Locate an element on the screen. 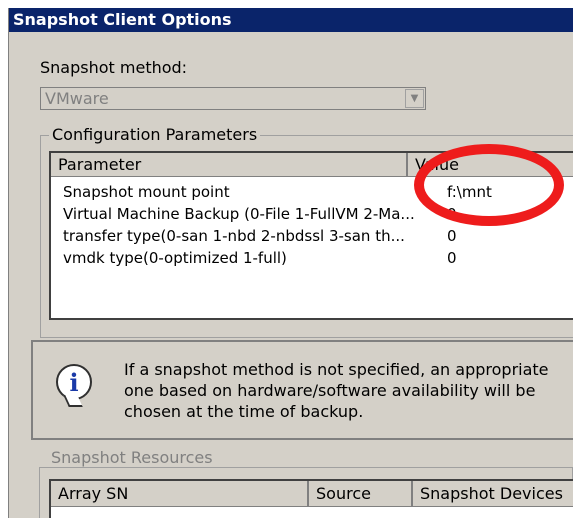 This screenshot has height=518, width=573. table-row: vmdk type(0-optimized 1-full) 0 is located at coordinates (312, 258).